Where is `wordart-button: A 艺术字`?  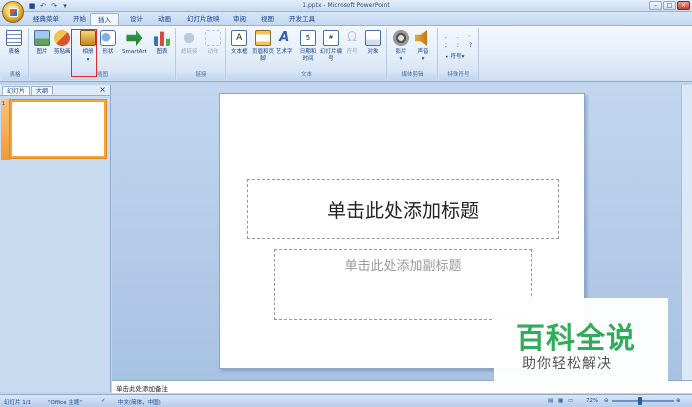
wordart-button: A 艺术字 is located at coordinates (284, 43).